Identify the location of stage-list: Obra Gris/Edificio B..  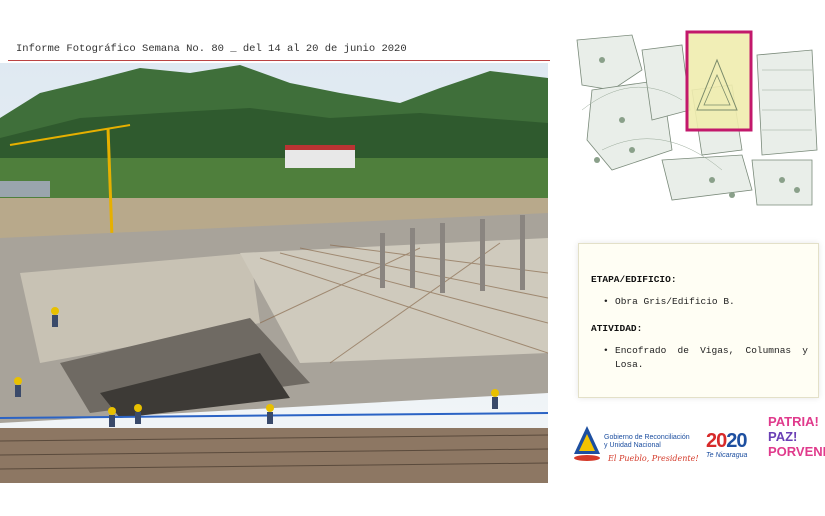
(705, 302).